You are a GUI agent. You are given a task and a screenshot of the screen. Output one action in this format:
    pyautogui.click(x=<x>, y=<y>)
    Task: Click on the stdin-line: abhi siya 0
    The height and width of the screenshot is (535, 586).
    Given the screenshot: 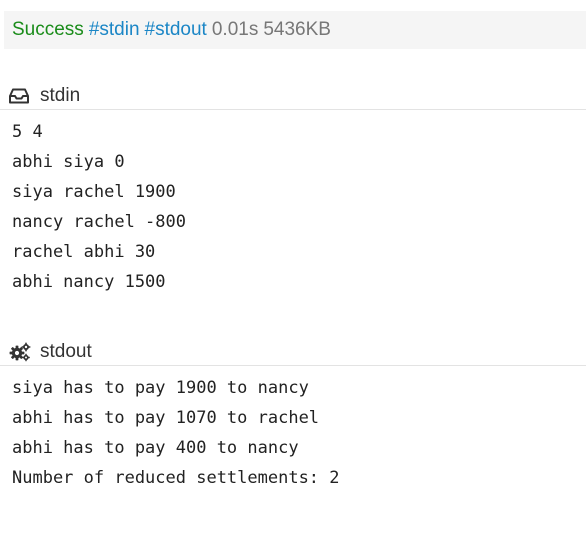 What is the action you would take?
    pyautogui.click(x=68, y=162)
    